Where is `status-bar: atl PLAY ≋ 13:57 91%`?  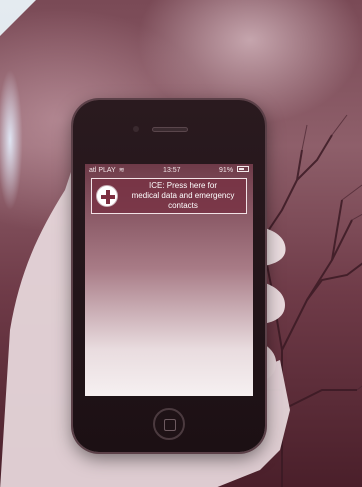 status-bar: atl PLAY ≋ 13:57 91% is located at coordinates (169, 170).